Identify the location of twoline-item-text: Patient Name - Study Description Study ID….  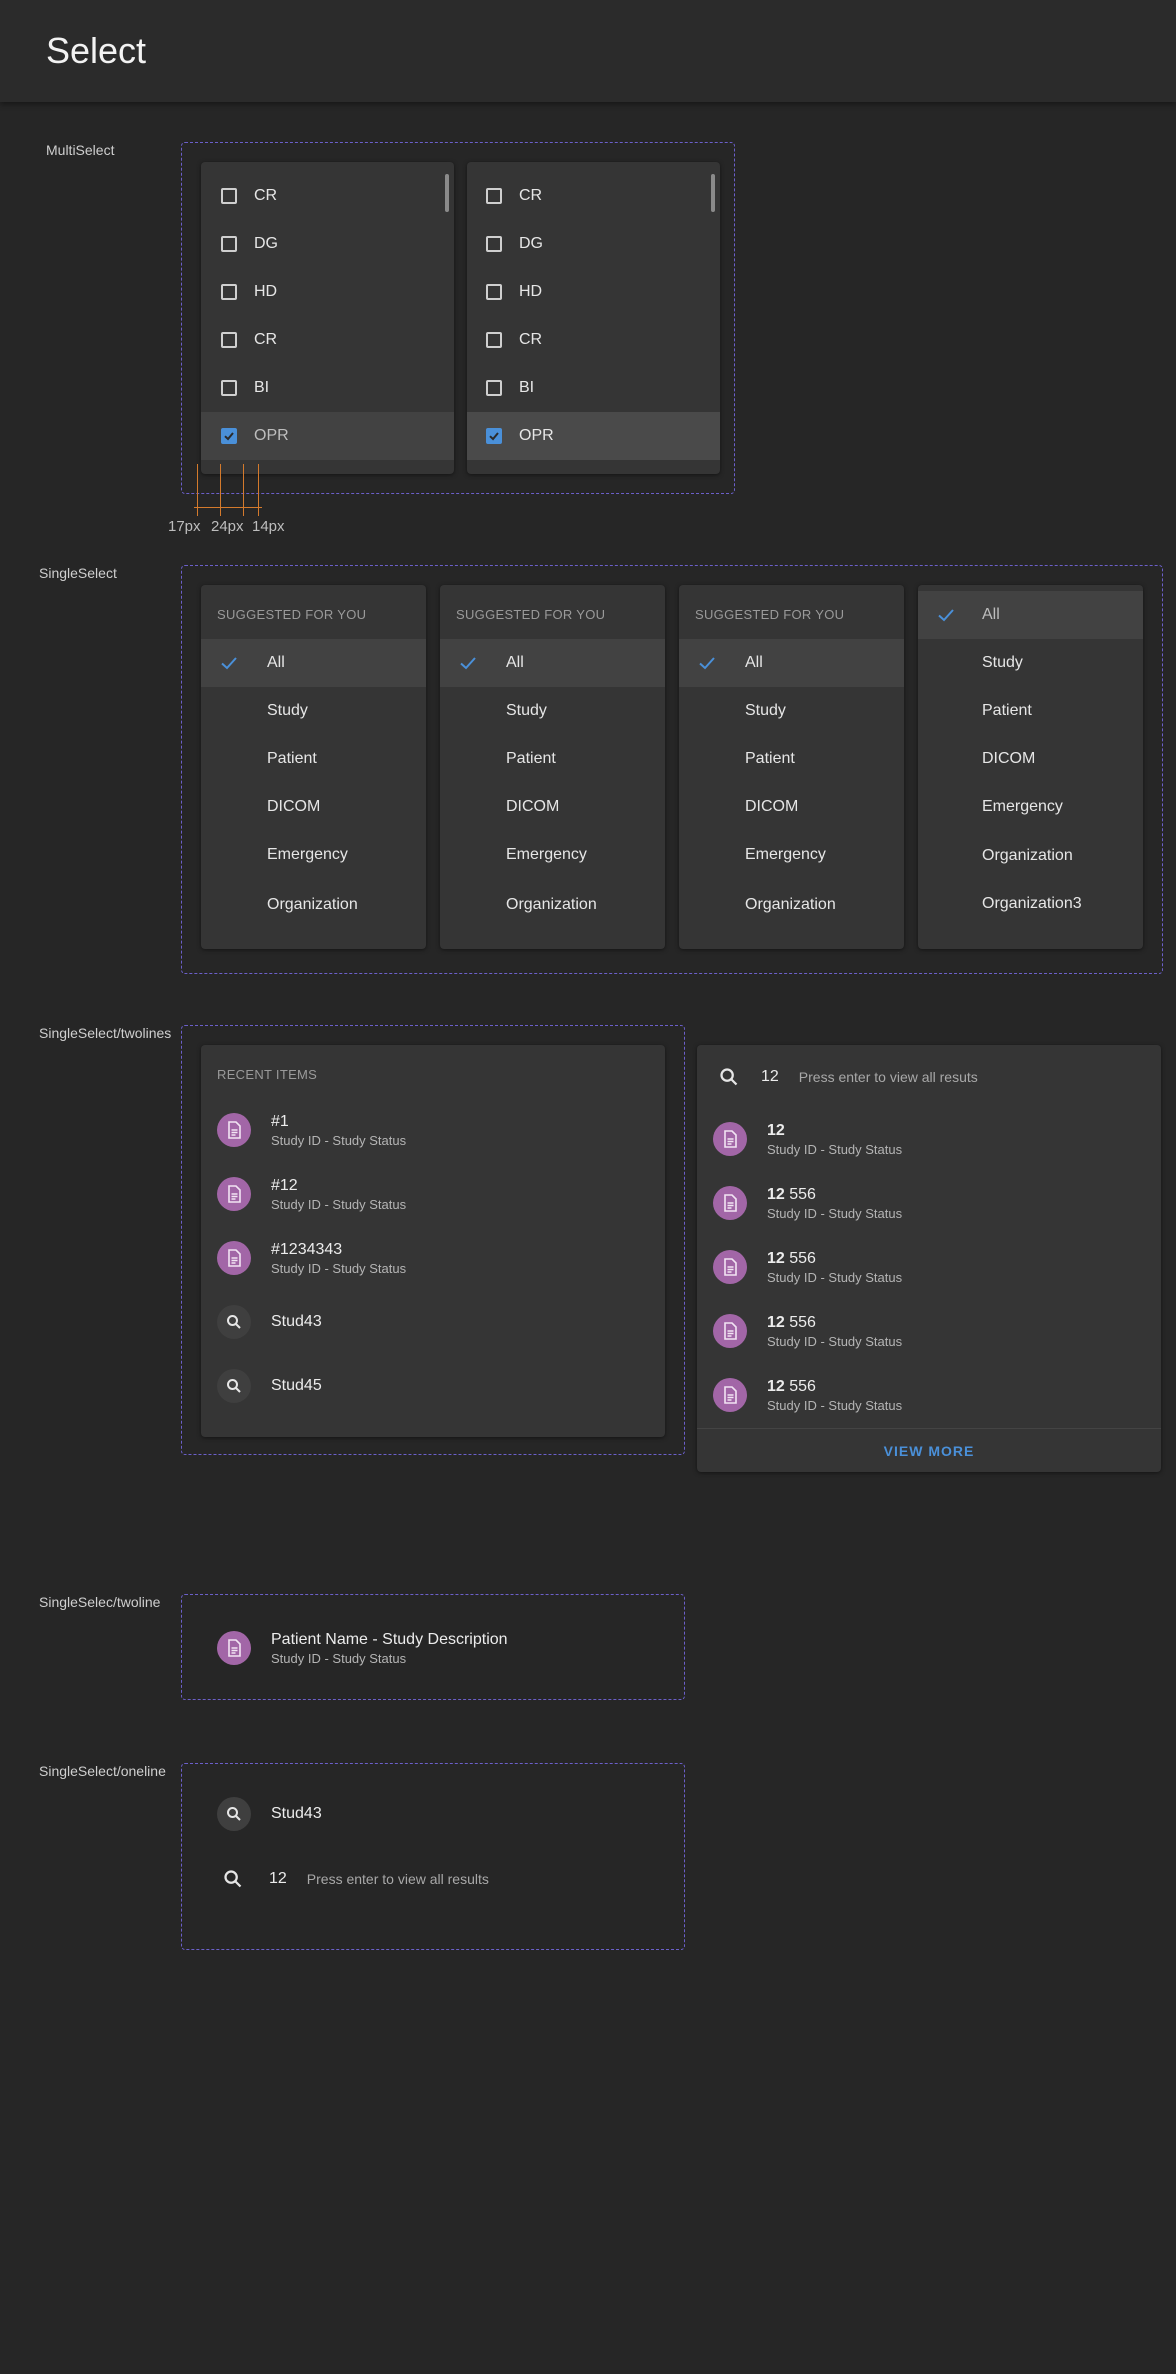
(389, 1648).